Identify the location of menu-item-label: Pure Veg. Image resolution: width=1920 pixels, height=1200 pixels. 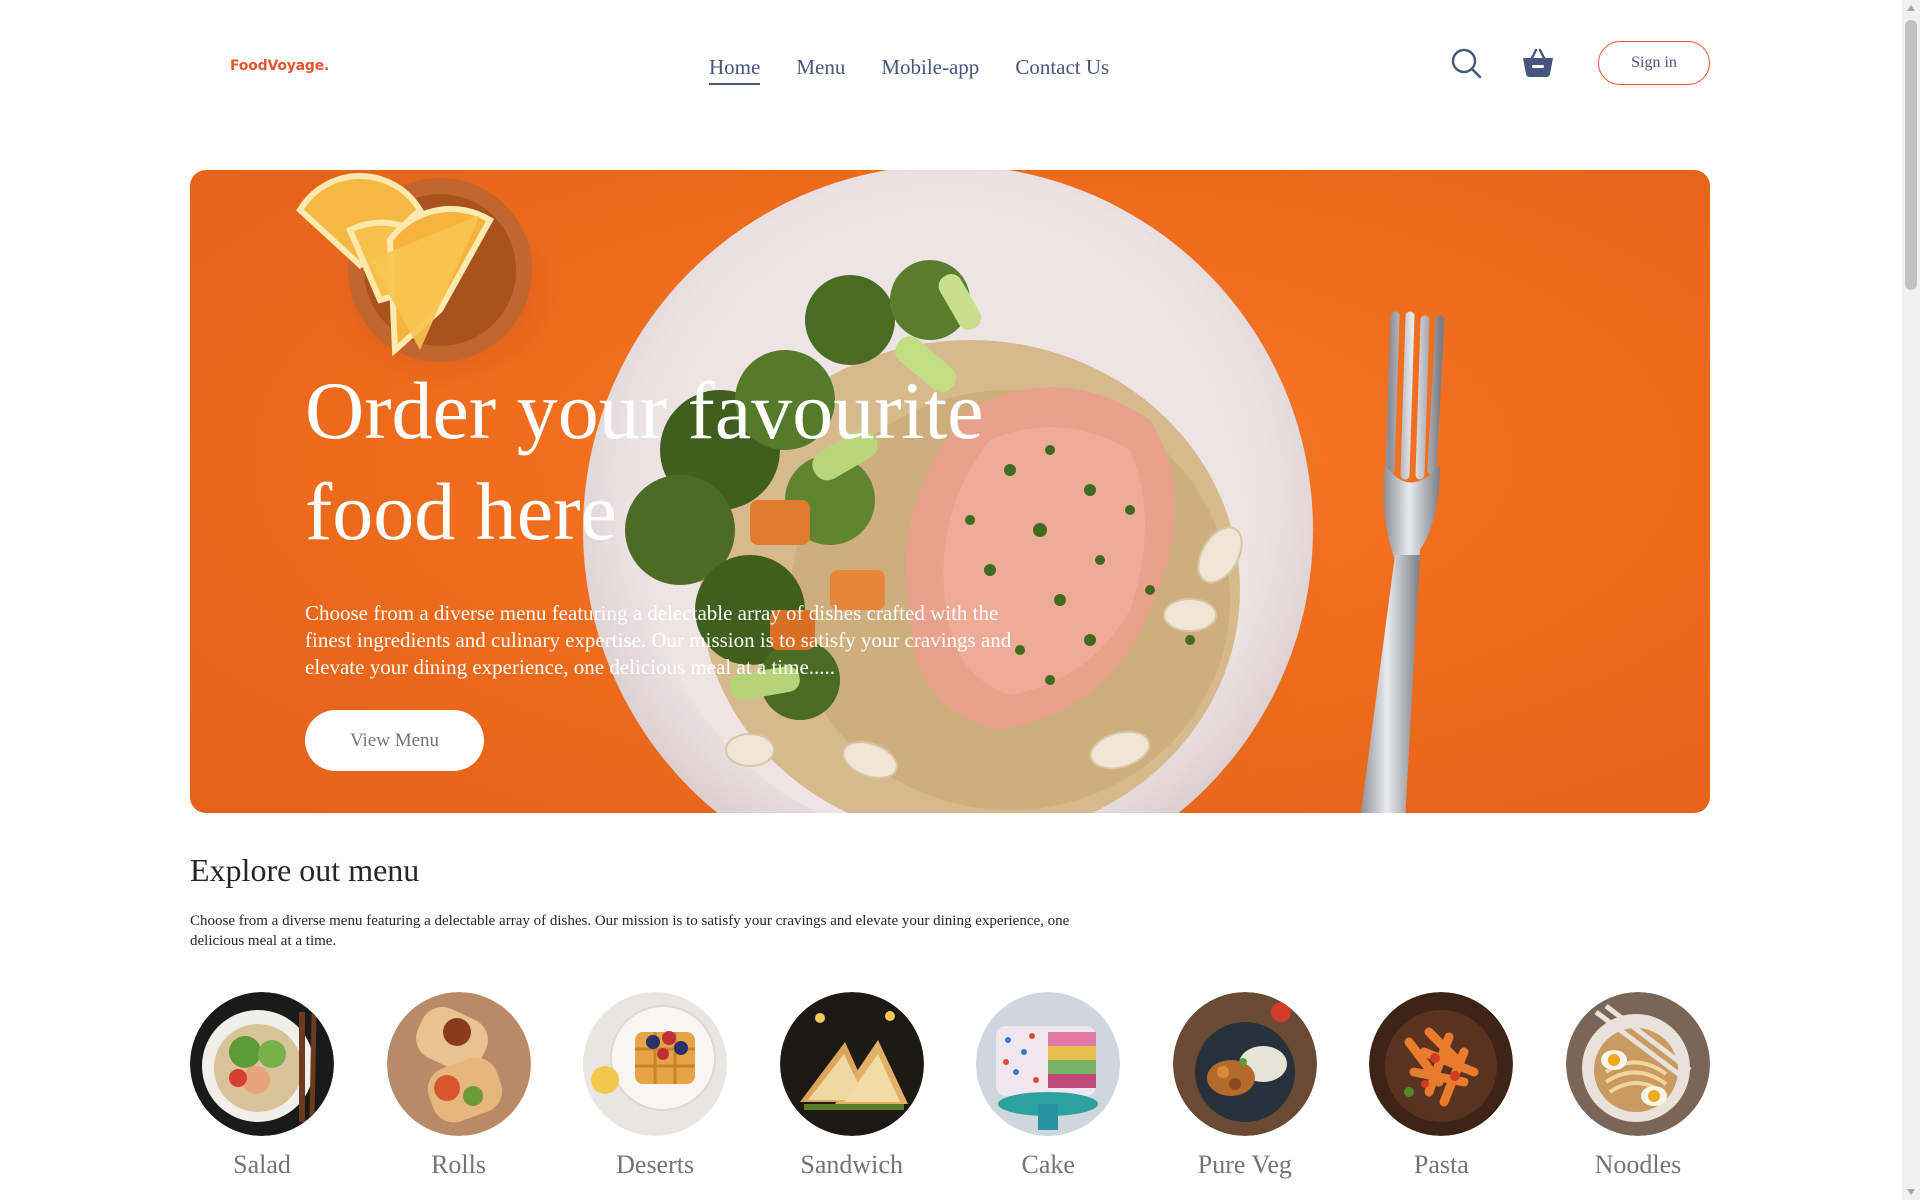
(1244, 1164).